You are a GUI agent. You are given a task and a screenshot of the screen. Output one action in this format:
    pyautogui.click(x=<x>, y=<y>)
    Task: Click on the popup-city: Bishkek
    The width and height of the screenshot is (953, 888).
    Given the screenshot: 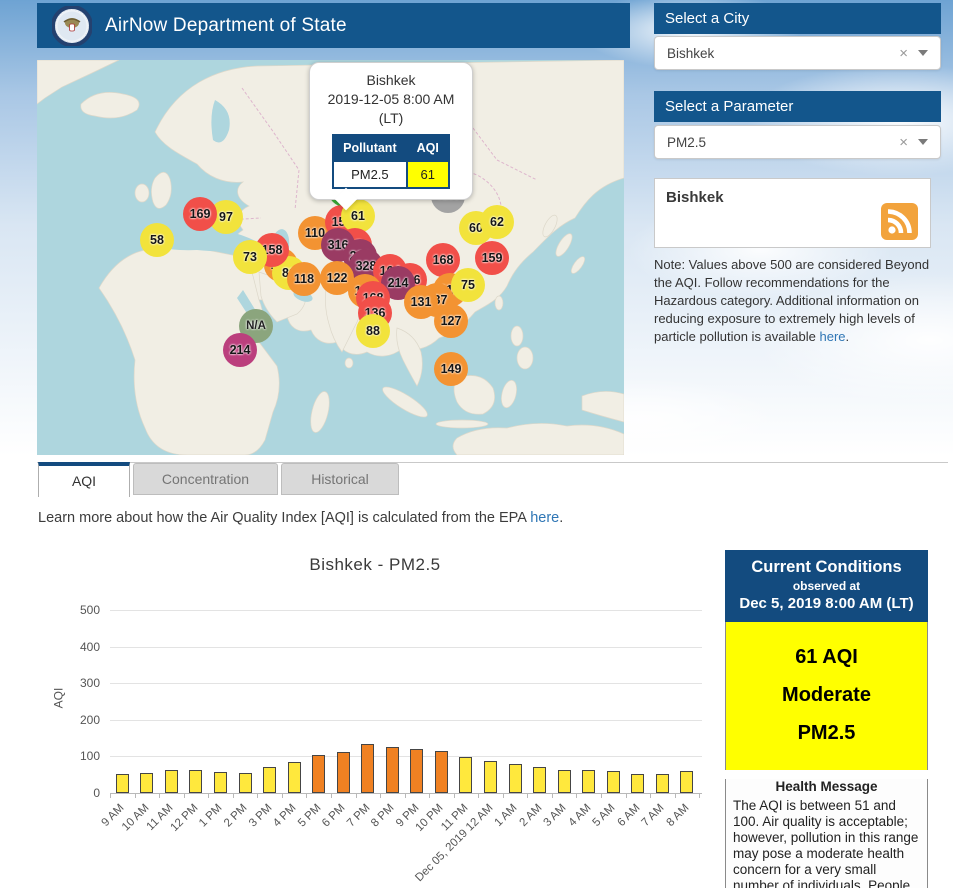 What is the action you would take?
    pyautogui.click(x=391, y=80)
    